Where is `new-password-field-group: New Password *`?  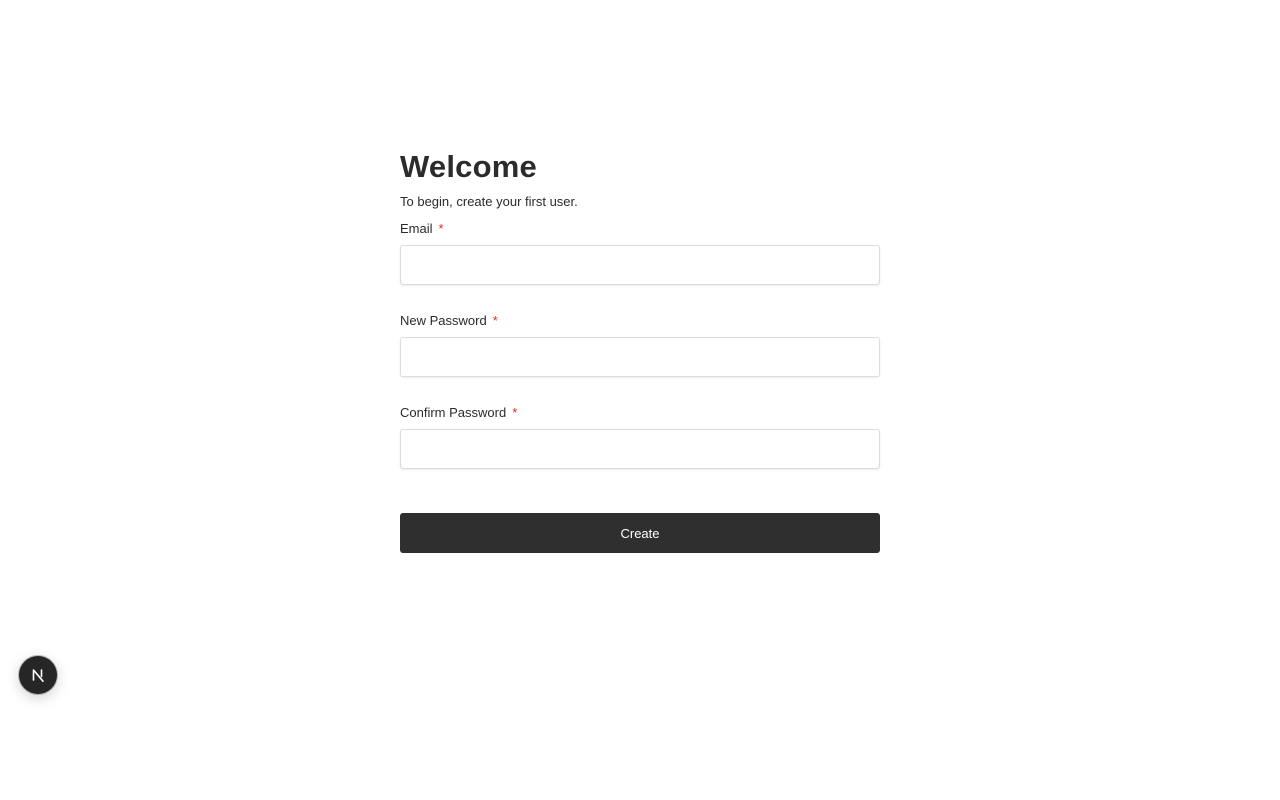 new-password-field-group: New Password * is located at coordinates (640, 345).